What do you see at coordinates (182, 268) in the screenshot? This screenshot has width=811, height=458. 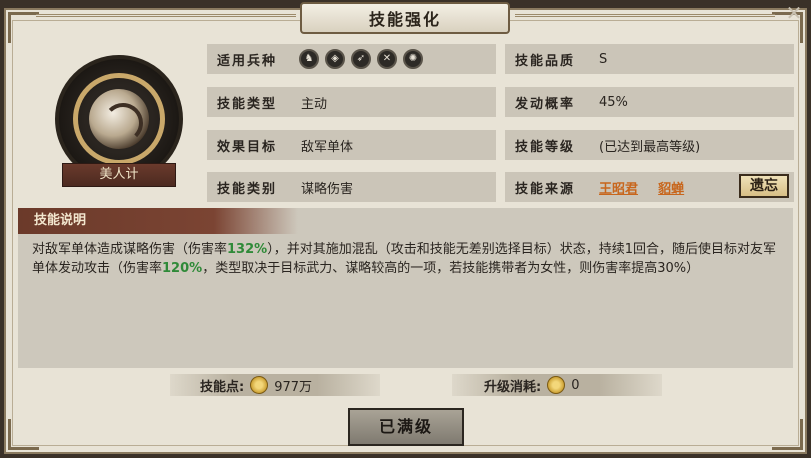 I see `damage-rate-highlight: 120%` at bounding box center [182, 268].